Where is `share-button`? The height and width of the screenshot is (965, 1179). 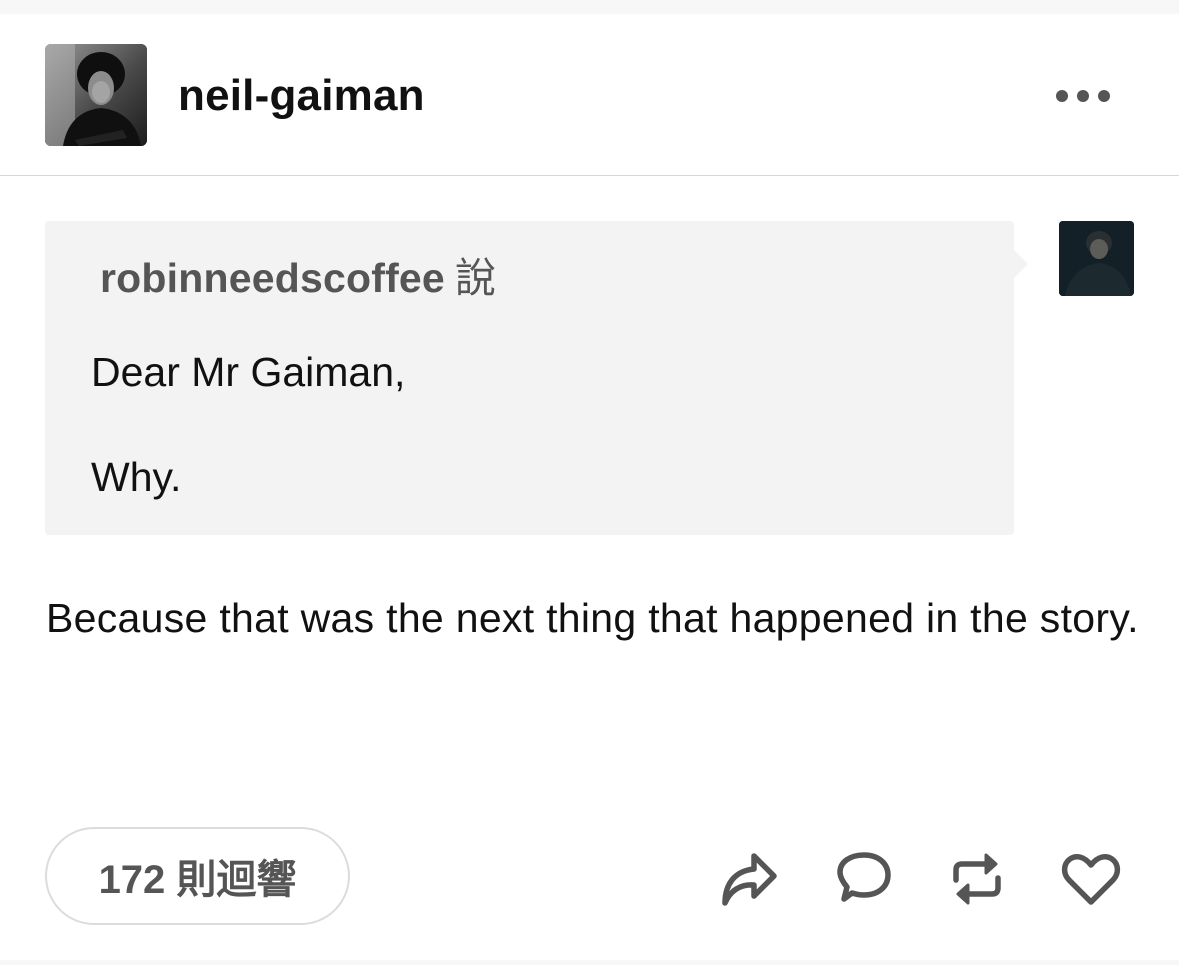
share-button is located at coordinates (749, 879).